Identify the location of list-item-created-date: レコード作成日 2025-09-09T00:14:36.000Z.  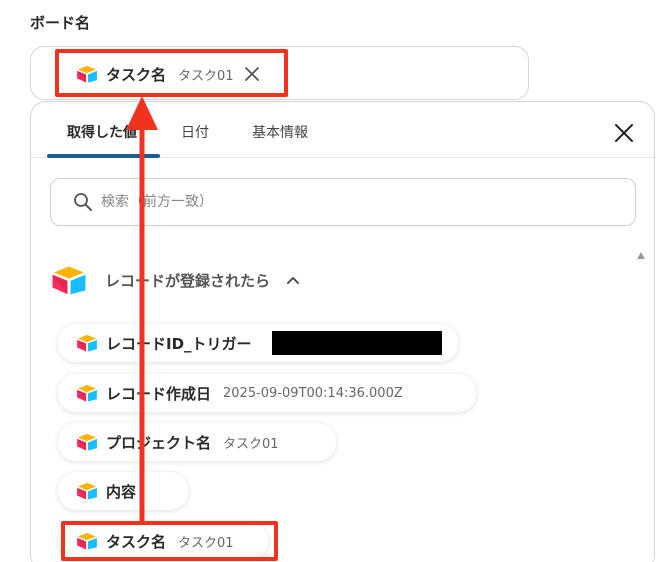
(267, 393).